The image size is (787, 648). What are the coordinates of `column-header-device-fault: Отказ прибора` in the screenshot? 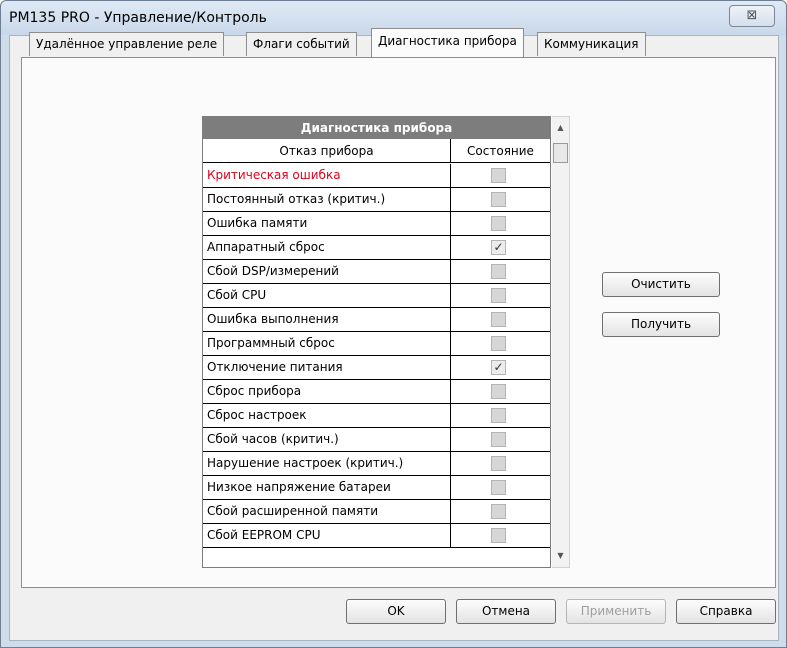 It's located at (327, 151).